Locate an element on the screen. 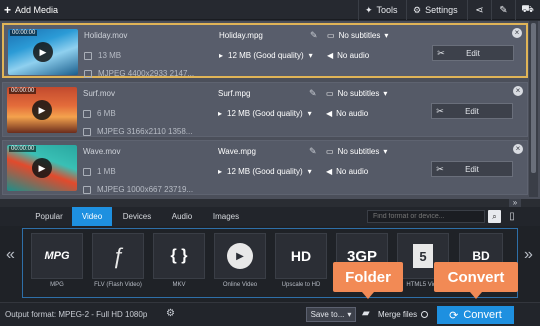 The height and width of the screenshot is (326, 540). tools-button: ✦ Tools is located at coordinates (381, 10).